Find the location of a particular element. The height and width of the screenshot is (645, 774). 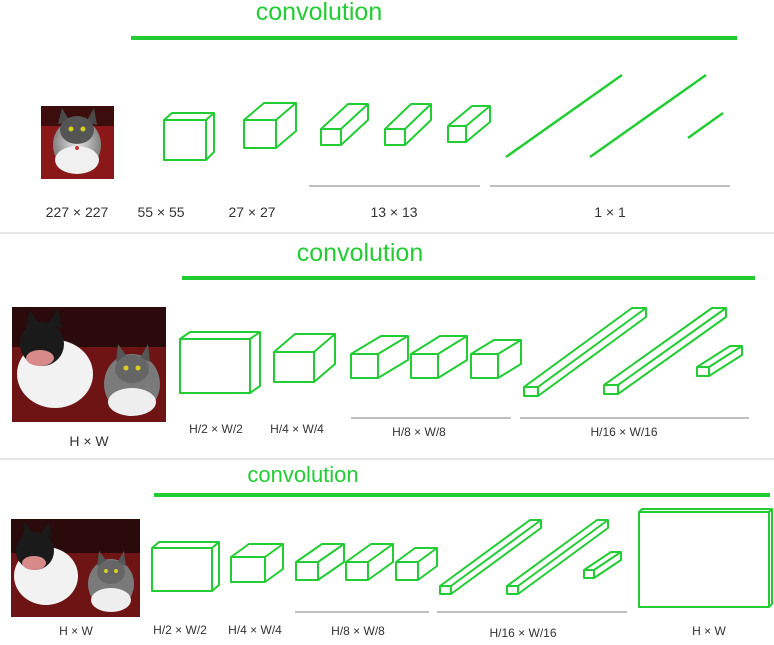

cat-image is located at coordinates (77, 142).